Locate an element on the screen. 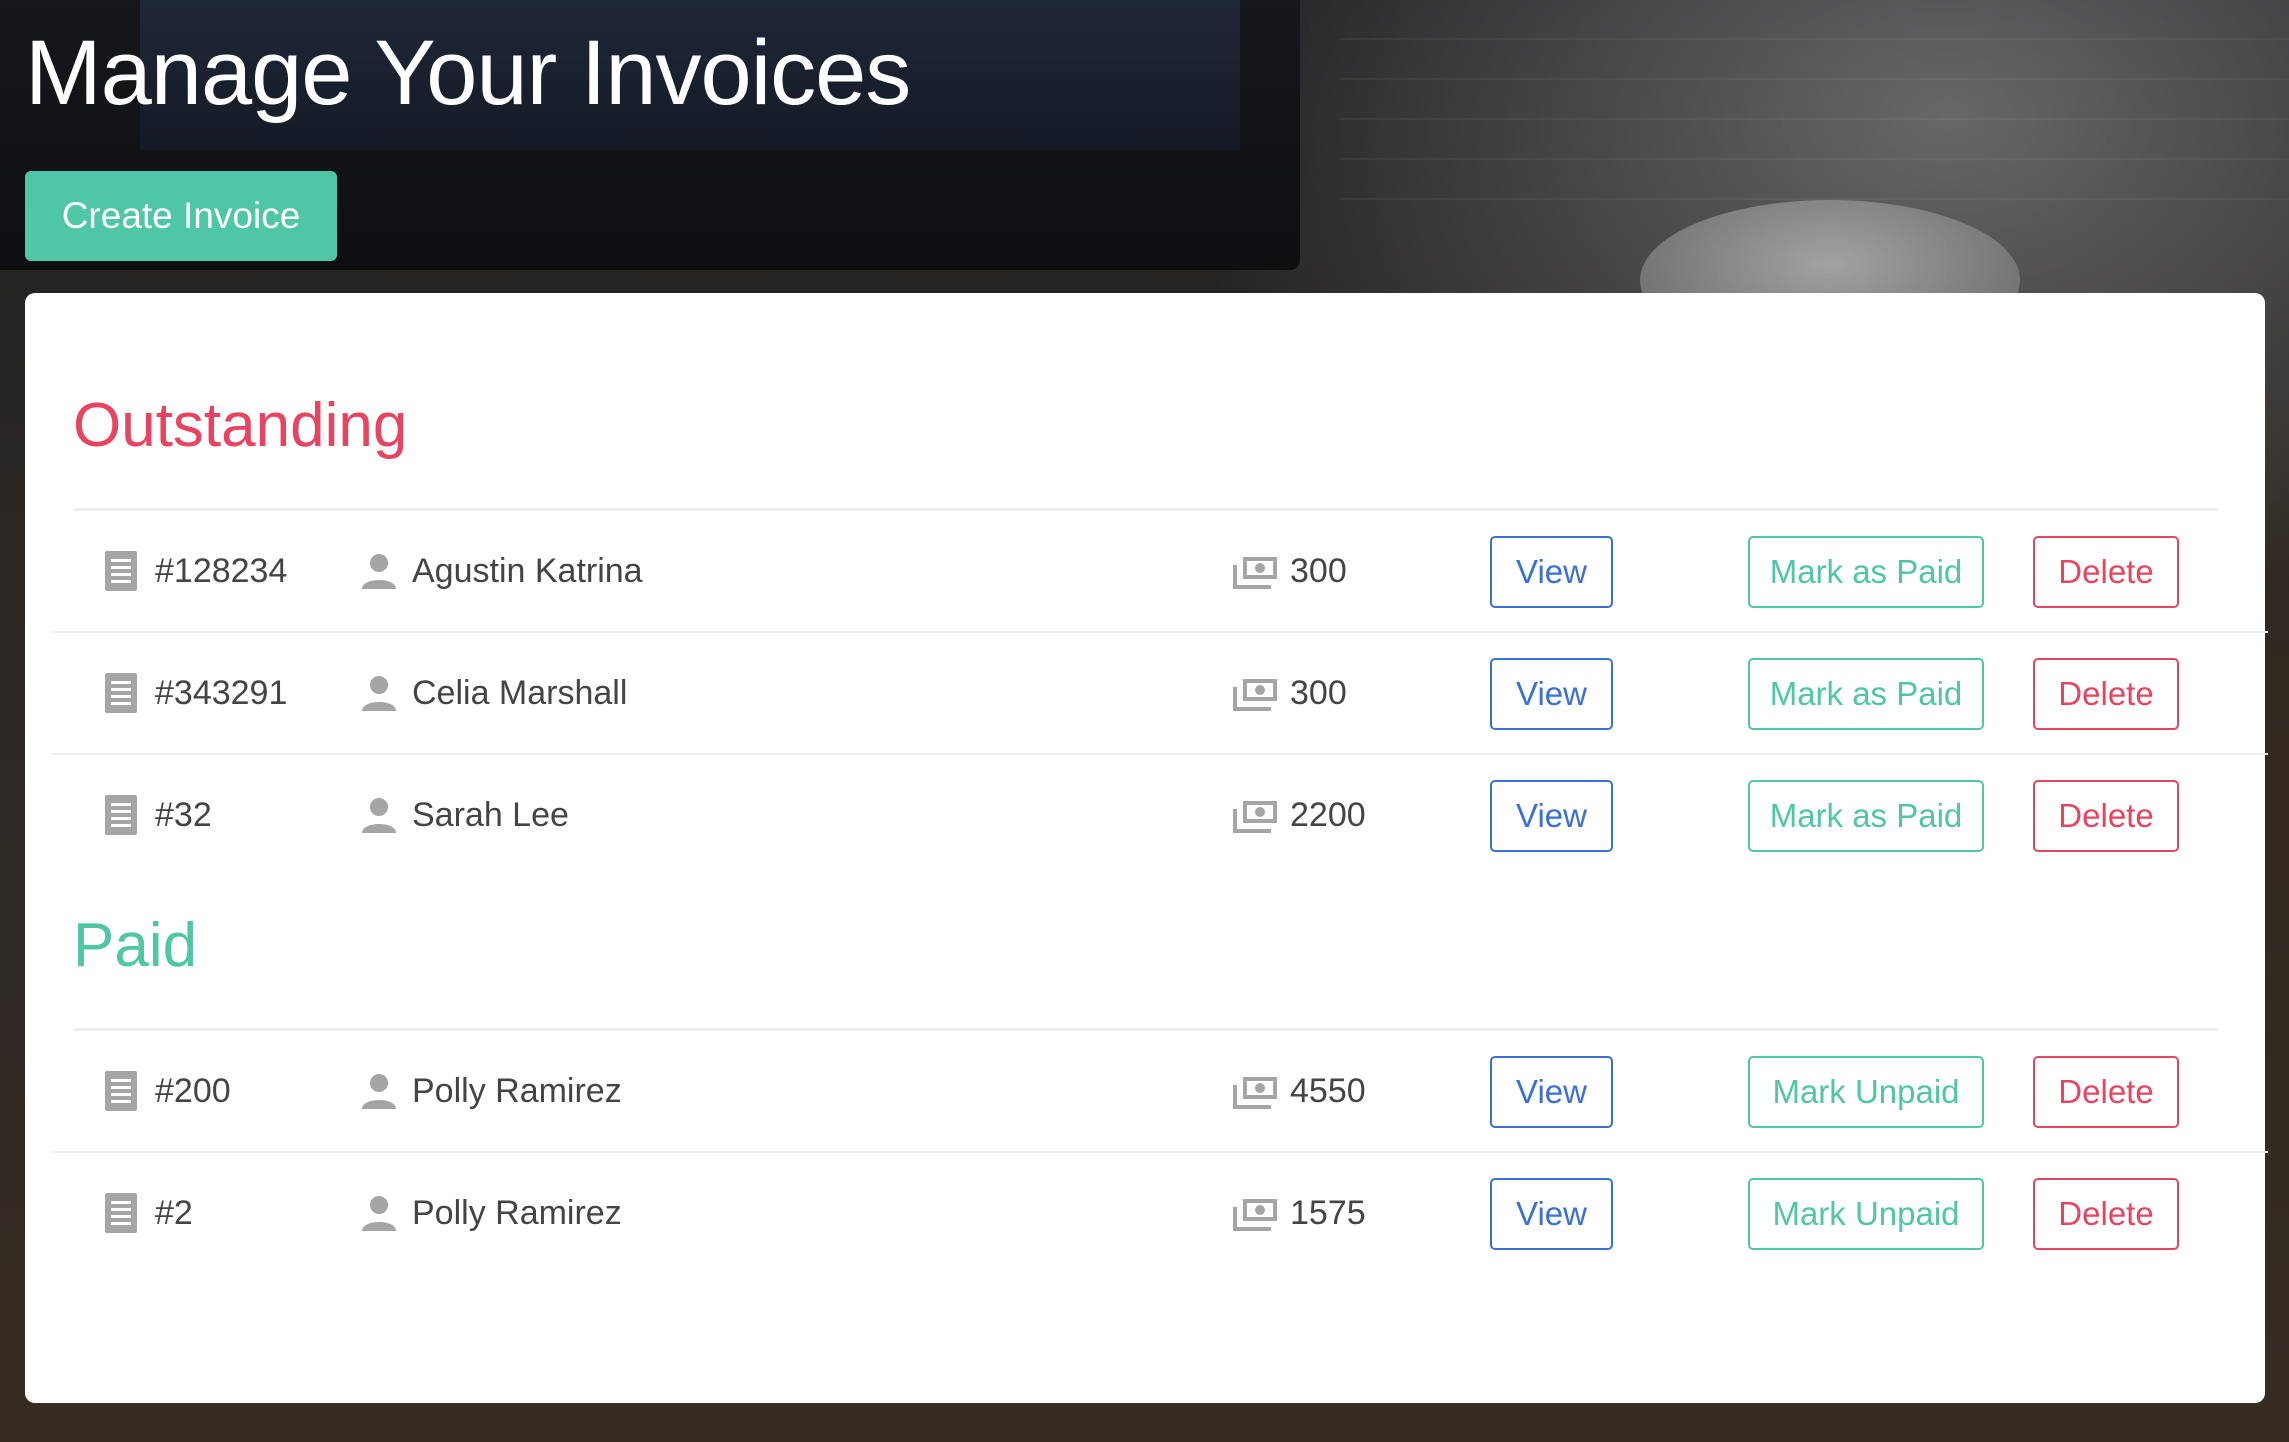  invoice-amount: 2200 is located at coordinates (1328, 815).